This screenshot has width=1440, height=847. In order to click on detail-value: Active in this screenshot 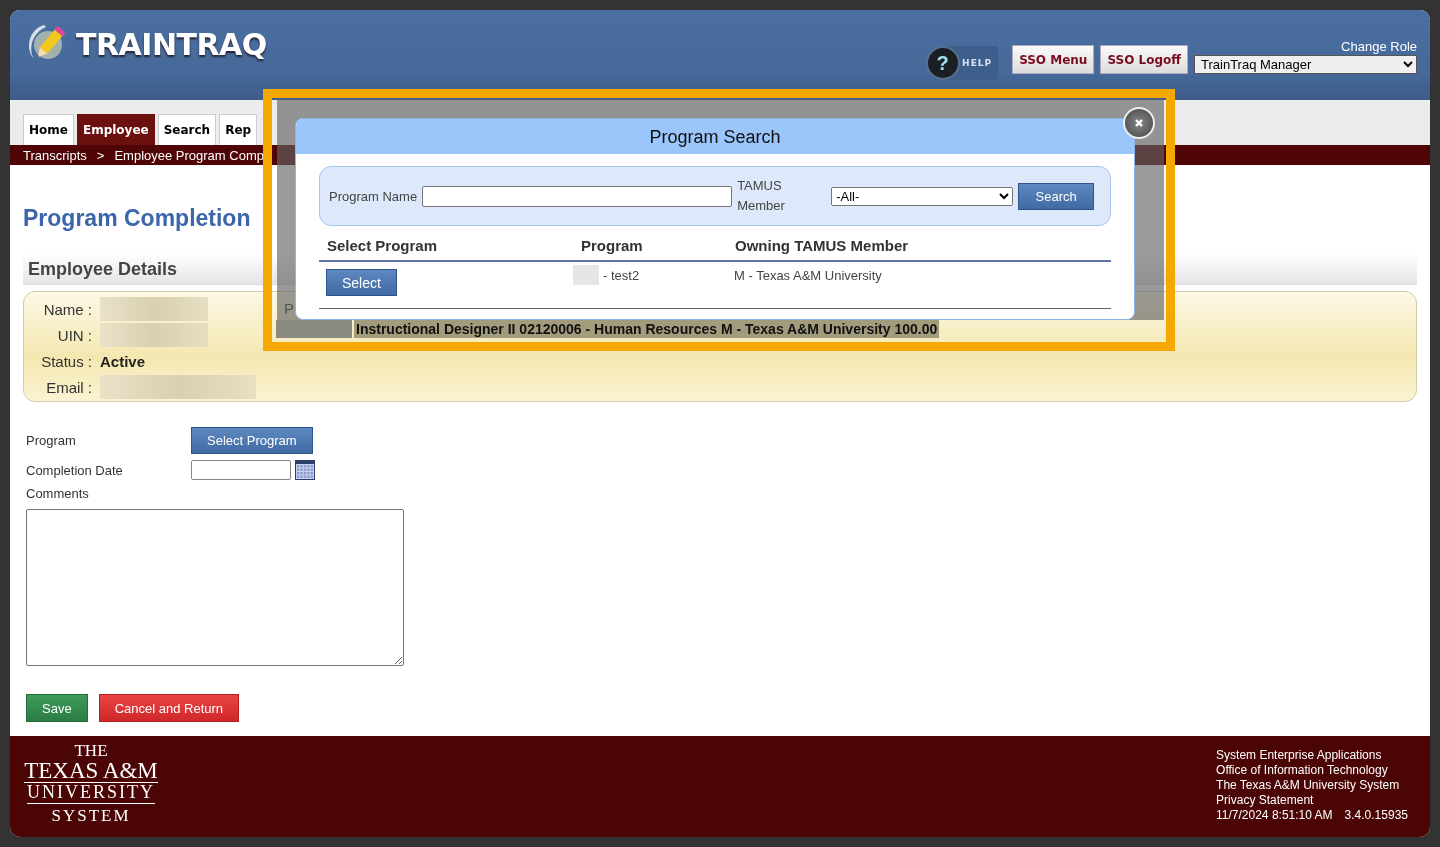, I will do `click(123, 361)`.